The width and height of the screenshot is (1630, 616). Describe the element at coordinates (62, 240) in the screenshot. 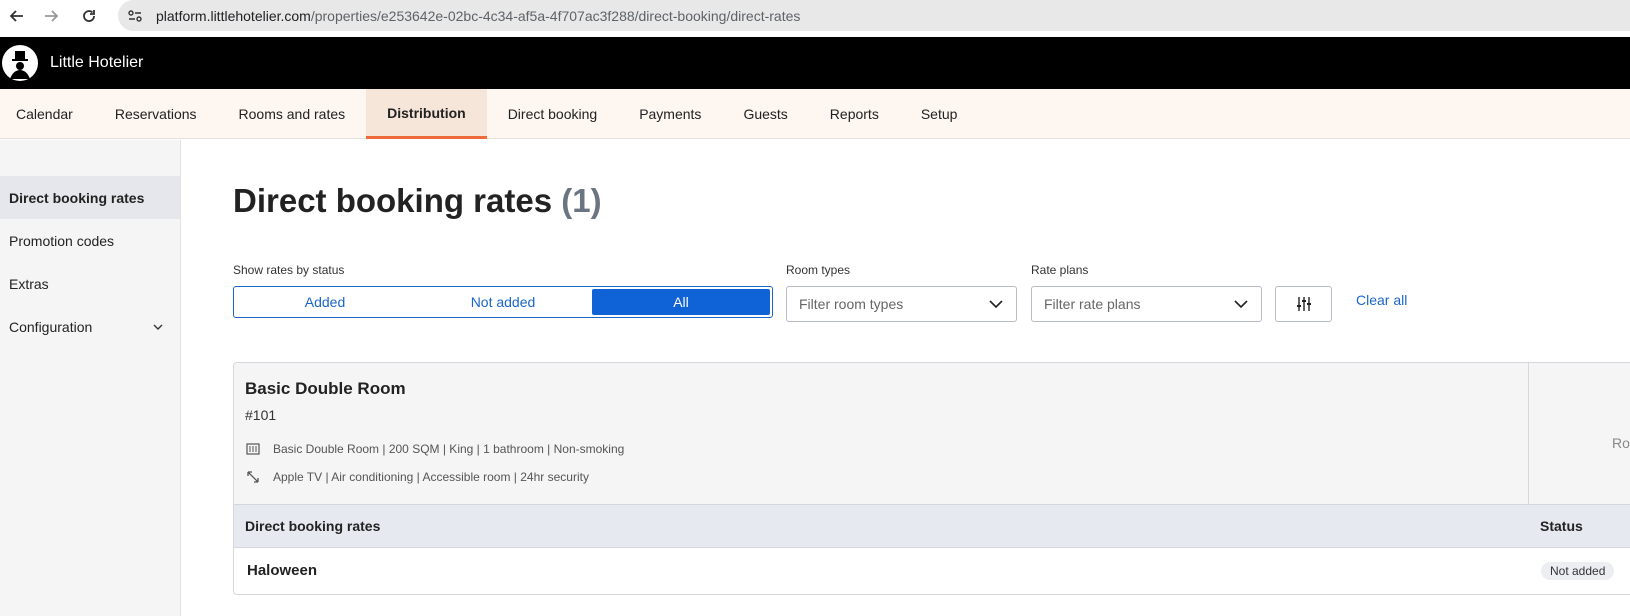

I see `sidebar-item-label: Promotion codes` at that location.